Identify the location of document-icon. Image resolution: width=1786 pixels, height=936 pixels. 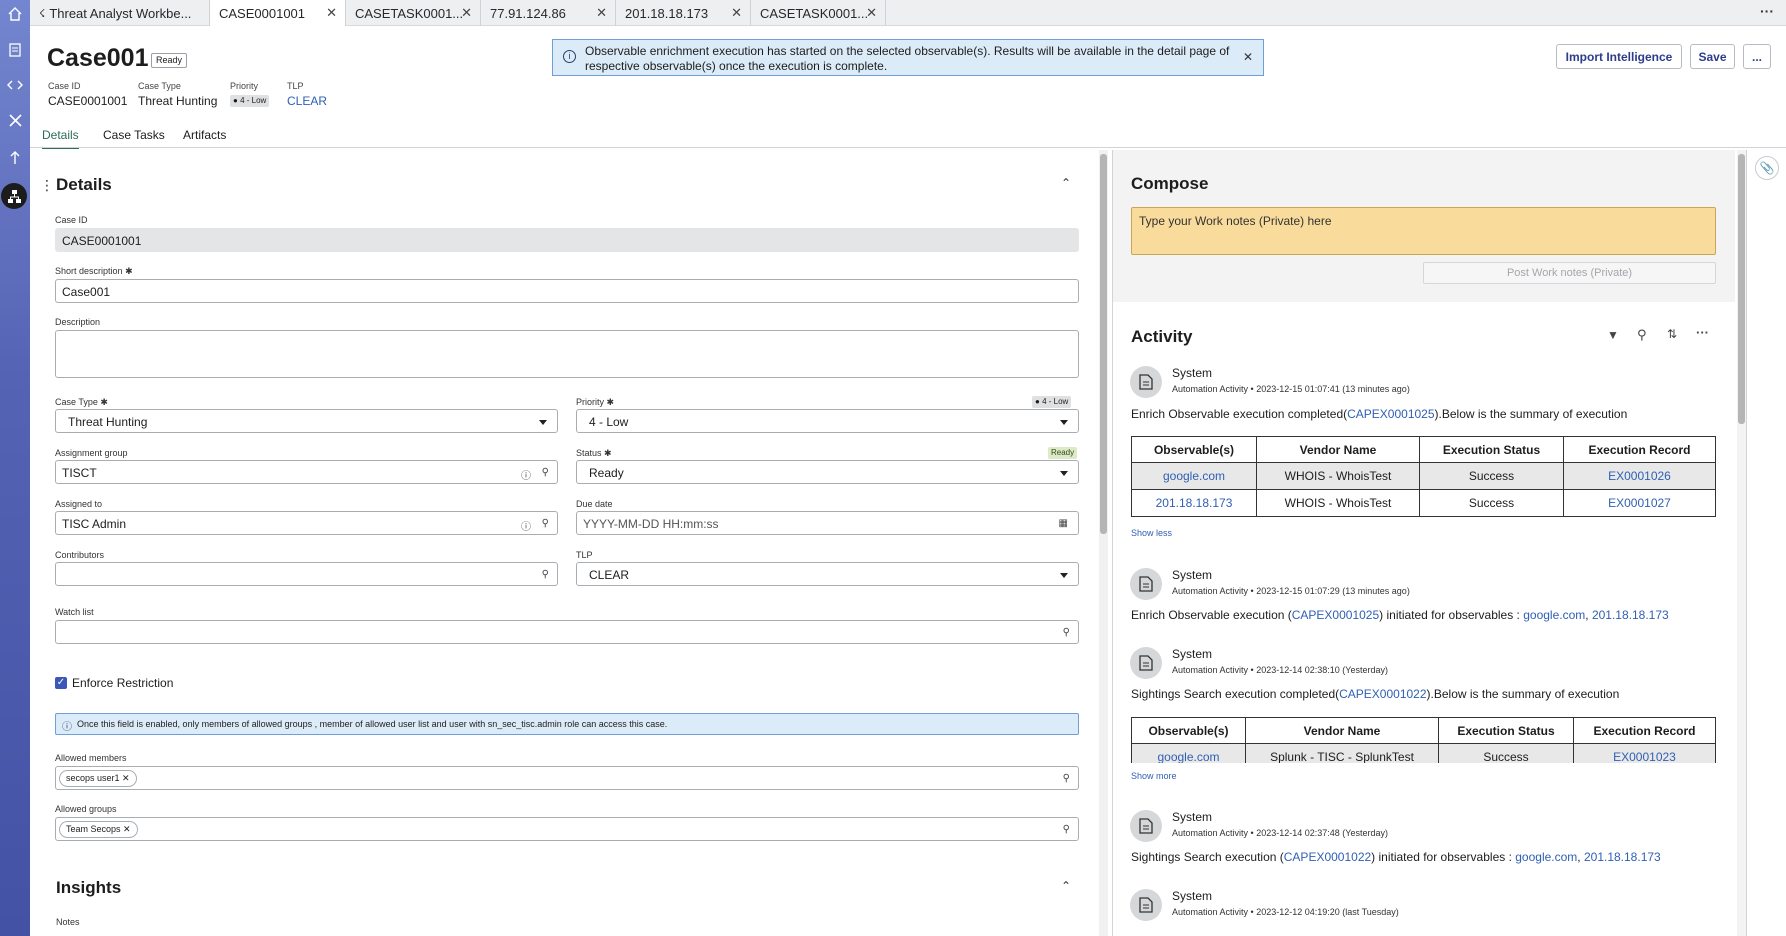
(15, 50).